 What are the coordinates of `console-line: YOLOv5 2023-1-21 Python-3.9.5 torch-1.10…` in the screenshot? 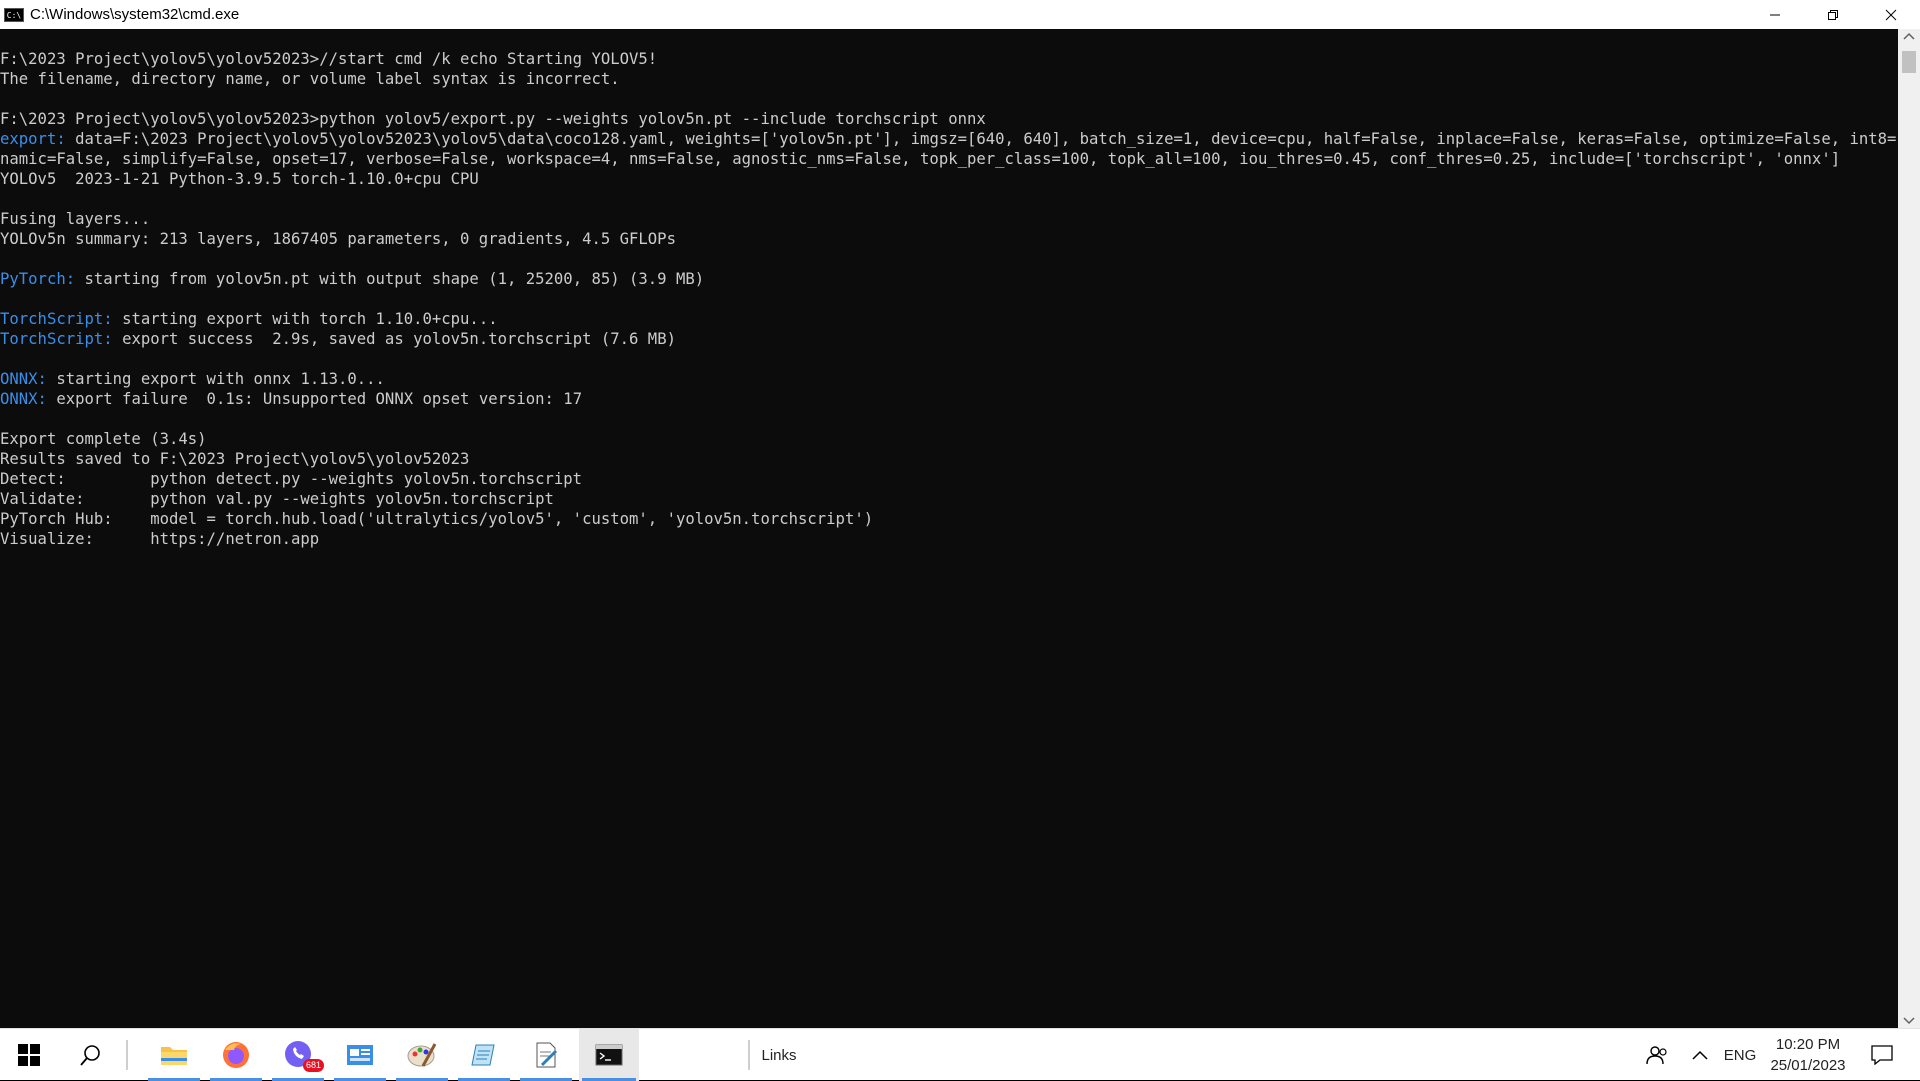 It's located at (949, 179).